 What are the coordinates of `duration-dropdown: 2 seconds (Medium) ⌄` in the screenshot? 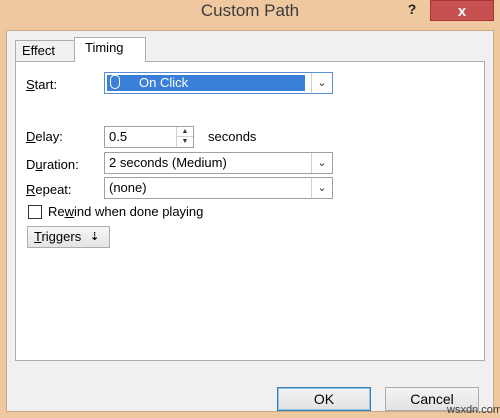 It's located at (218, 163).